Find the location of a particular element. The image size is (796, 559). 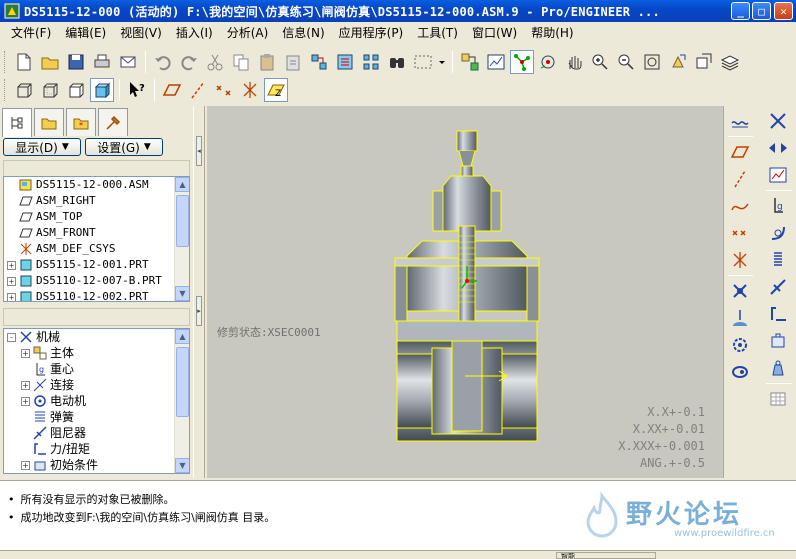

mechanism-tree-item: g 重心 is located at coordinates (96, 369).